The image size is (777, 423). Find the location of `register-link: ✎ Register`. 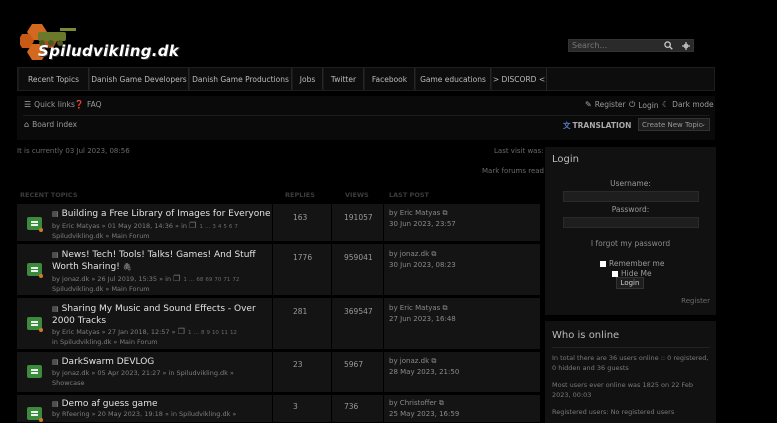

register-link: ✎ Register is located at coordinates (605, 104).